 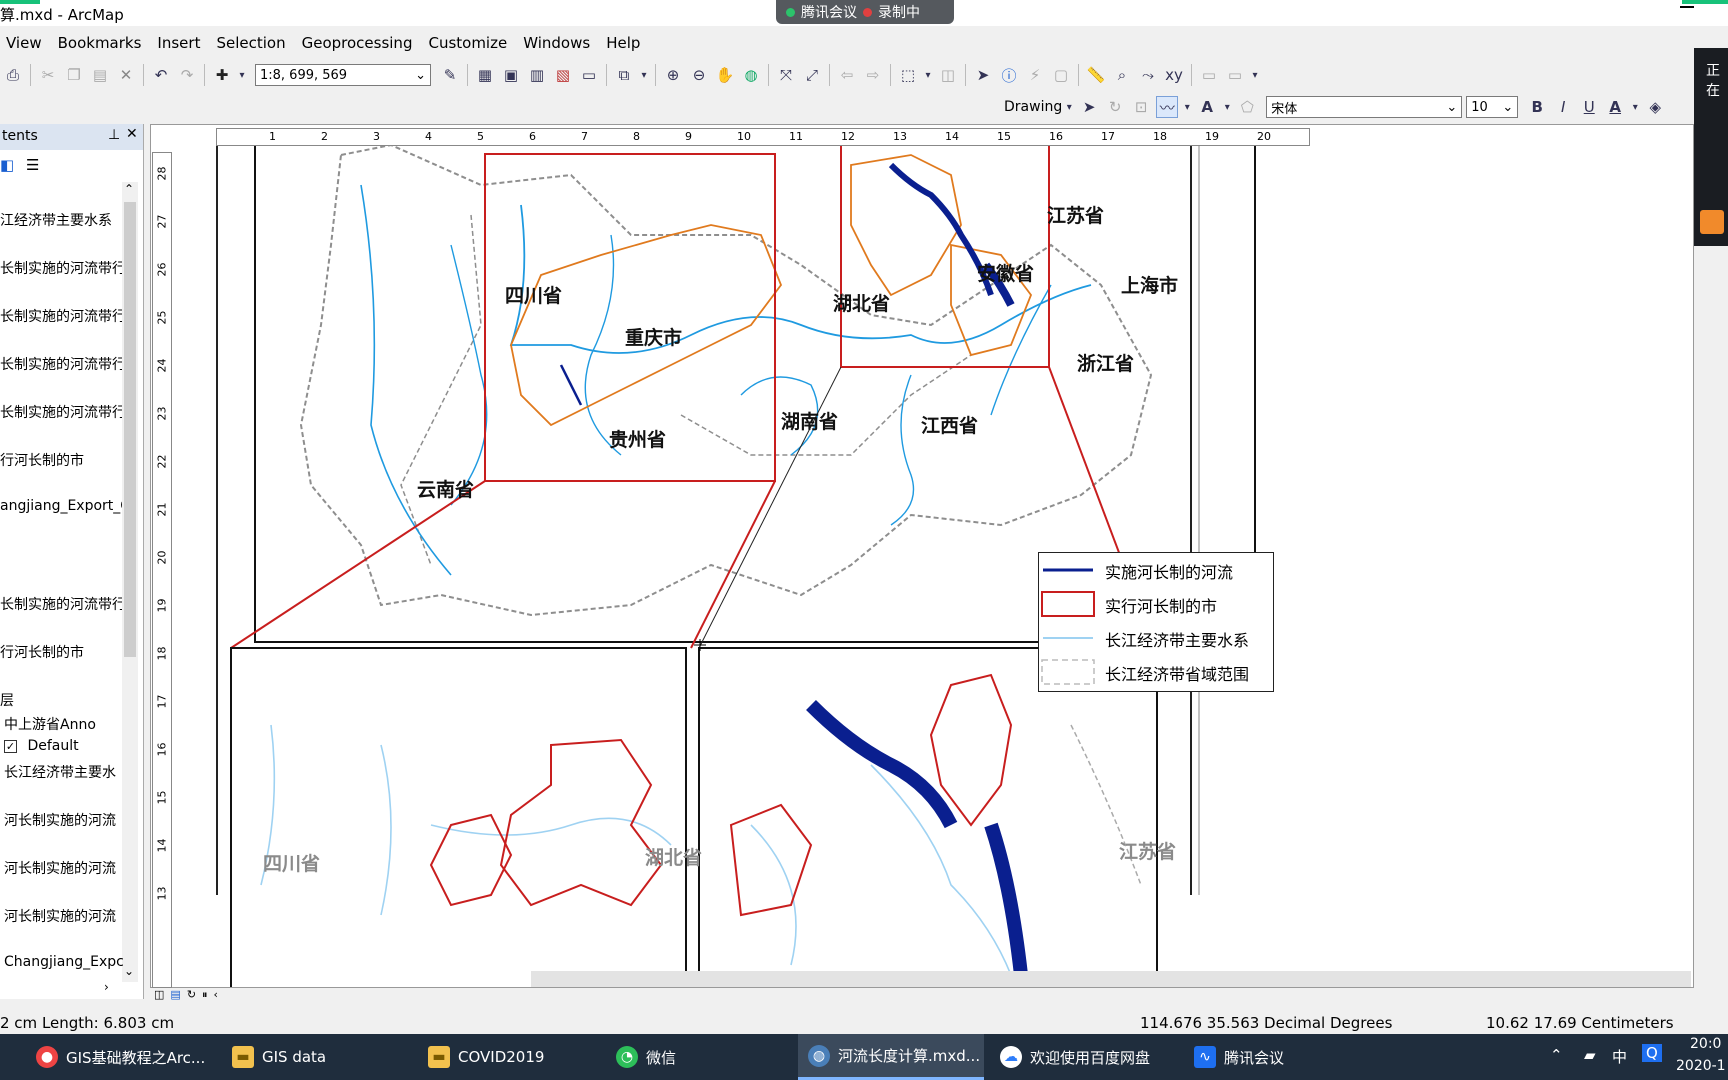 I want to click on menu-geoprocessing: Geoprocessing, so click(x=359, y=43).